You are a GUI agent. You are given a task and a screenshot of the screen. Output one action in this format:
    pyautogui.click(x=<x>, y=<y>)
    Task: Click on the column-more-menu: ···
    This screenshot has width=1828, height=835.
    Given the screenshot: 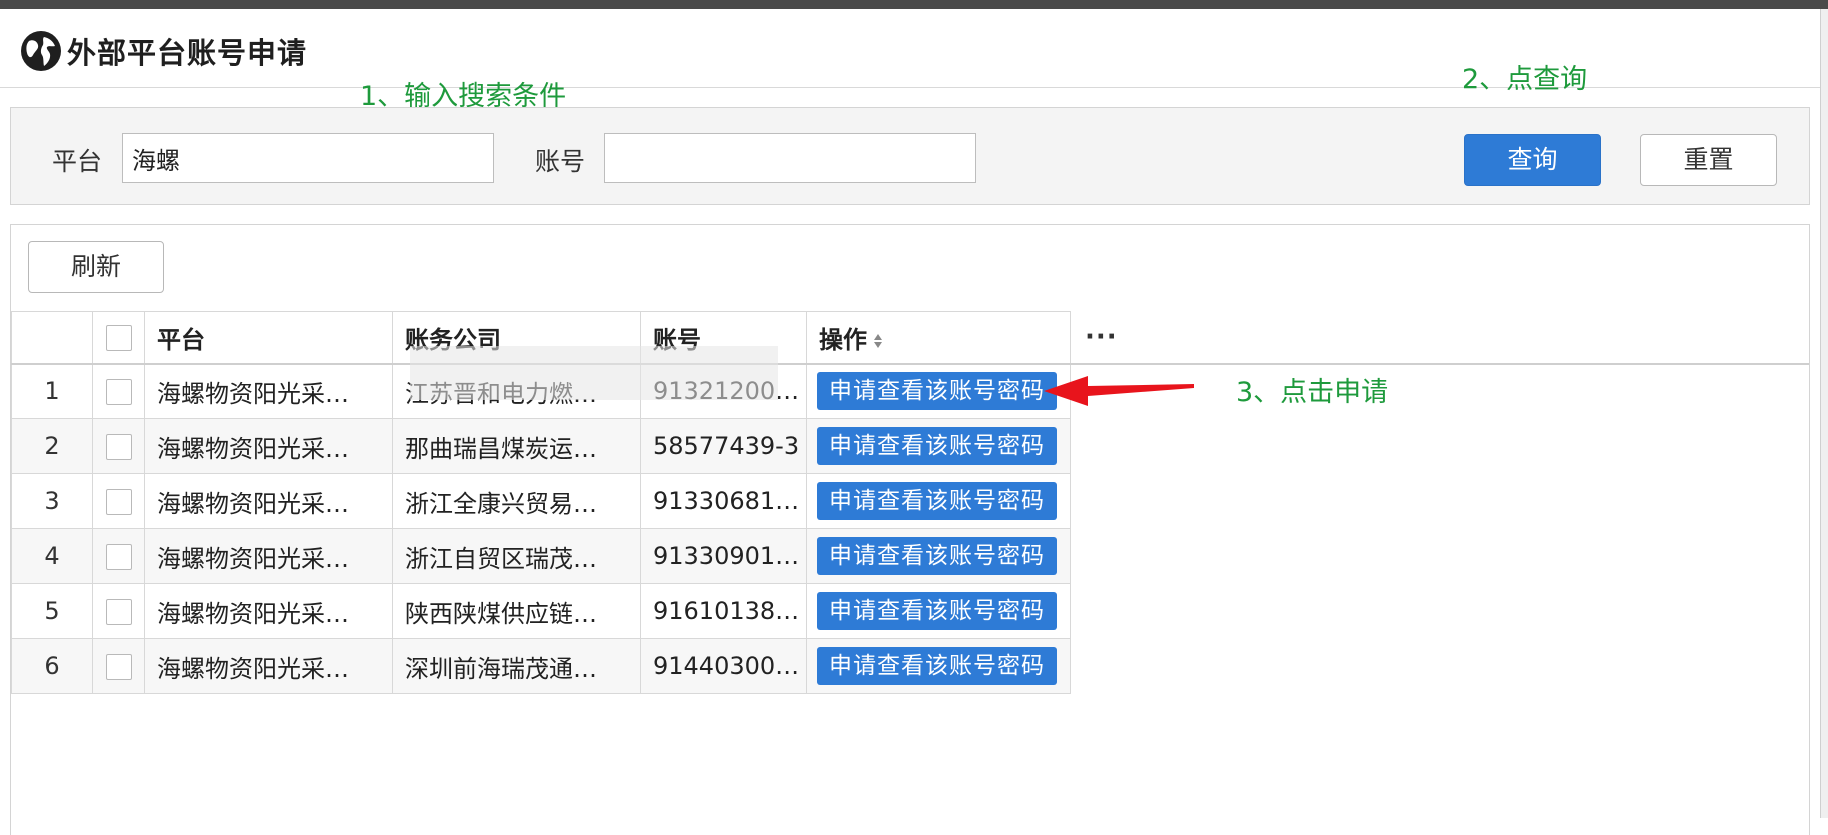 What is the action you would take?
    pyautogui.click(x=1439, y=338)
    